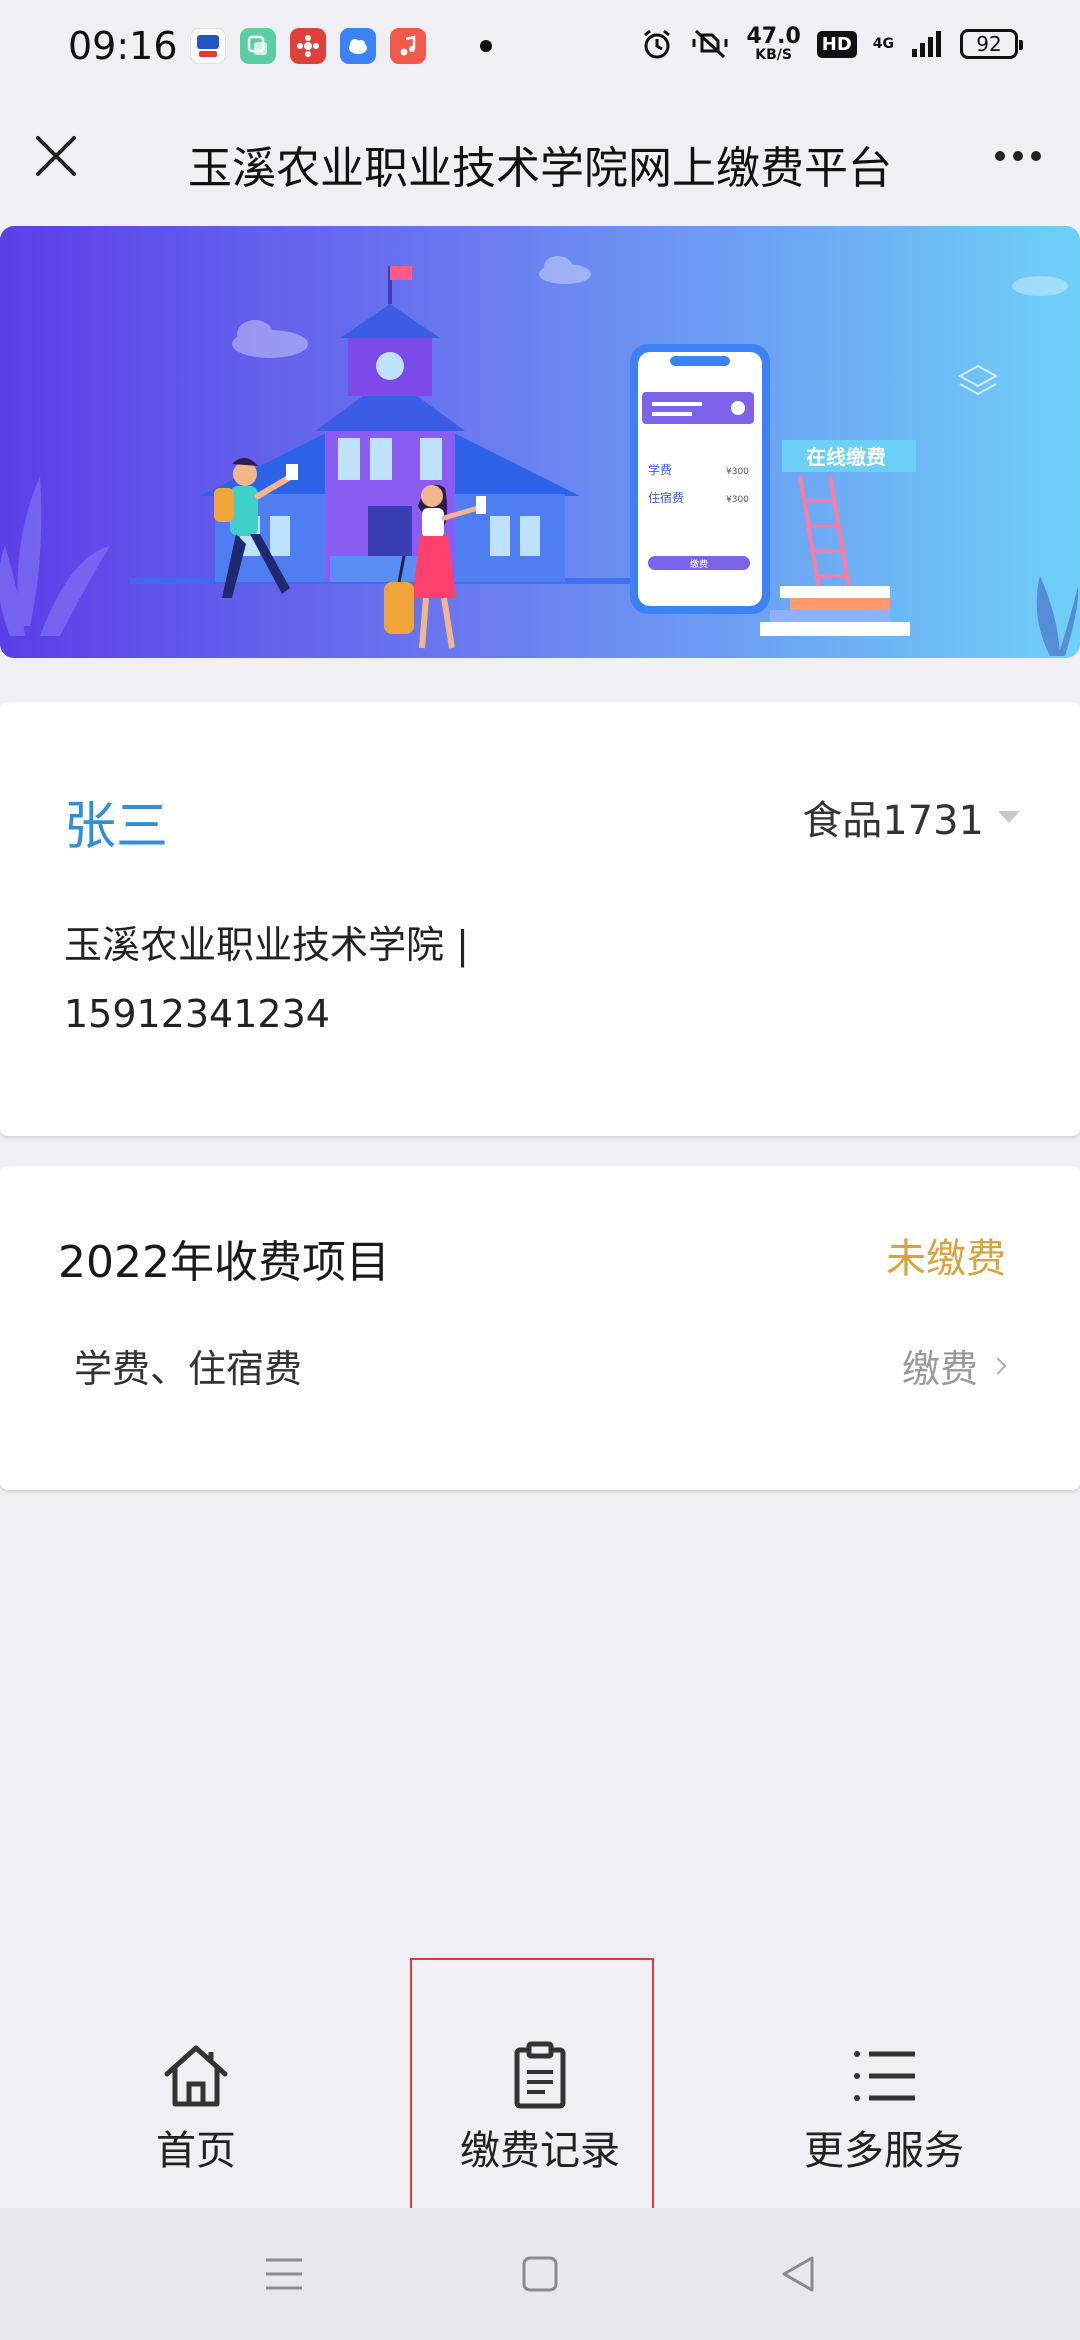 Image resolution: width=1080 pixels, height=2340 pixels. Describe the element at coordinates (308, 46) in the screenshot. I see `flower-app-icon` at that location.